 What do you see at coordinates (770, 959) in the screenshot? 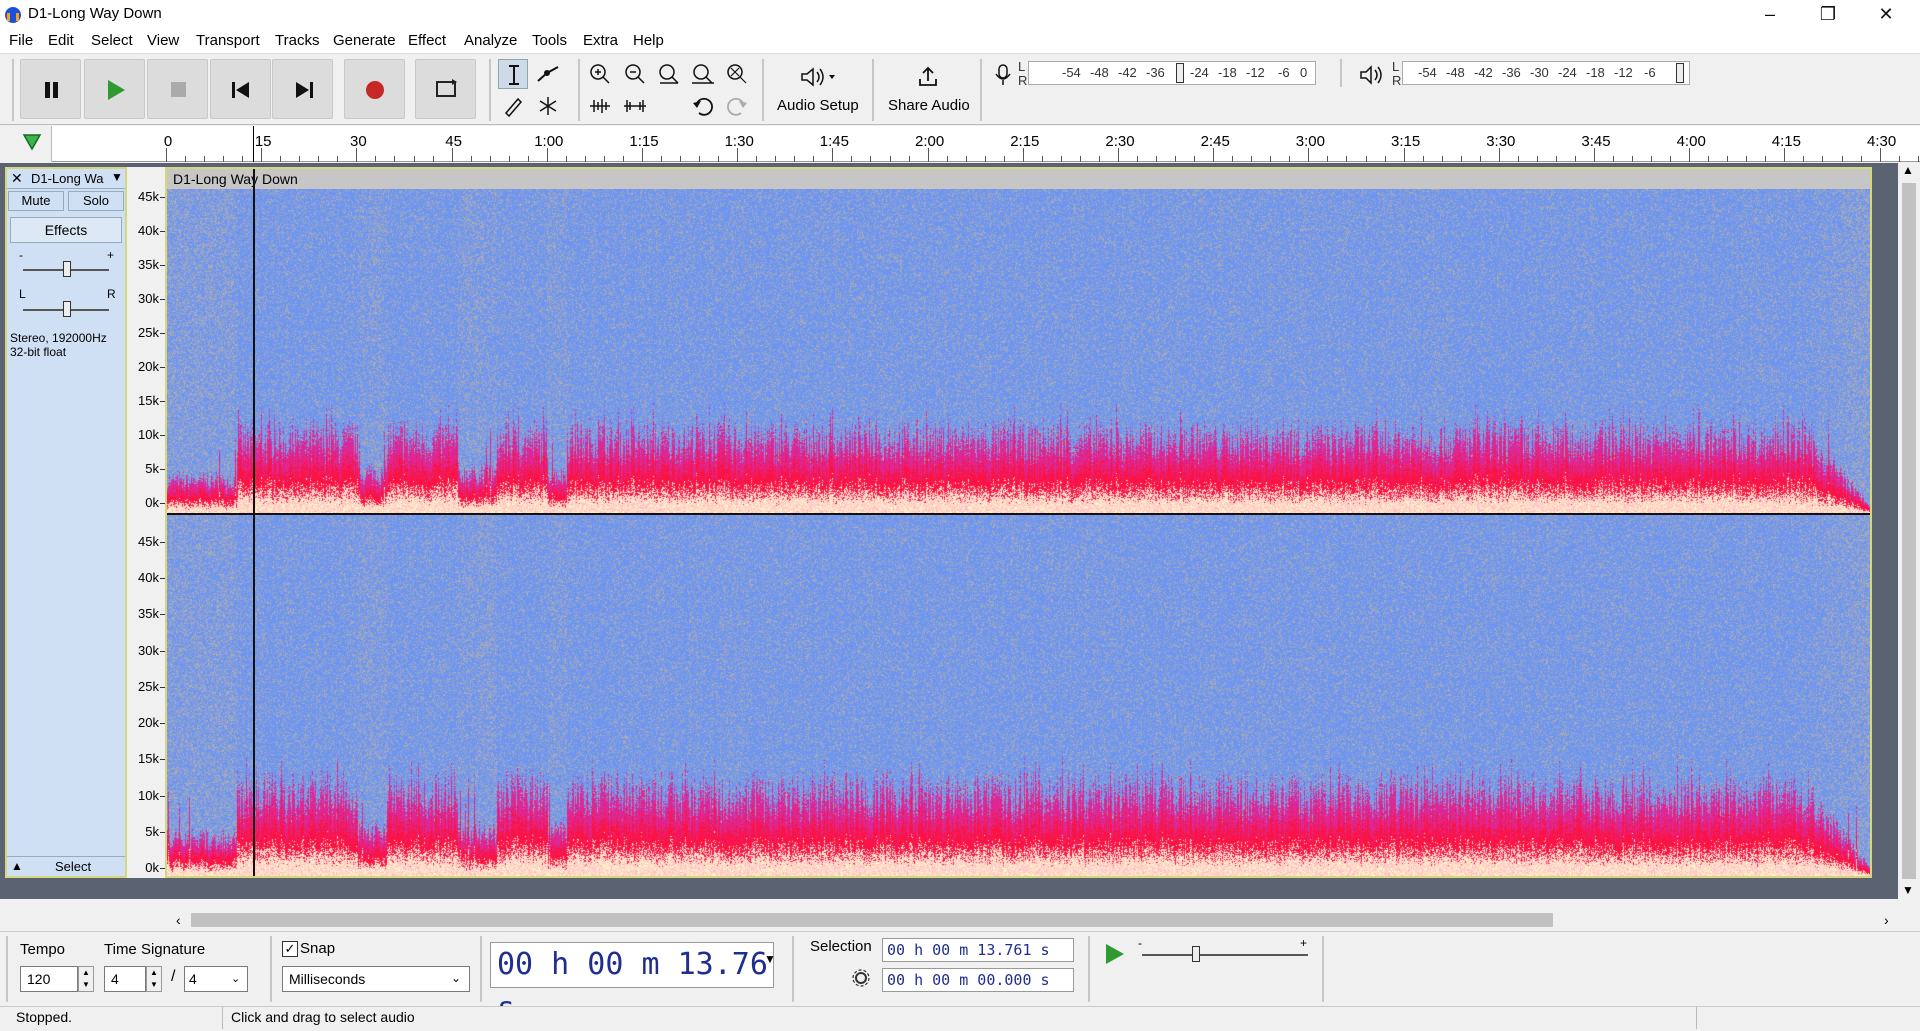
I see `time-format-dropdown-icon: ▼` at bounding box center [770, 959].